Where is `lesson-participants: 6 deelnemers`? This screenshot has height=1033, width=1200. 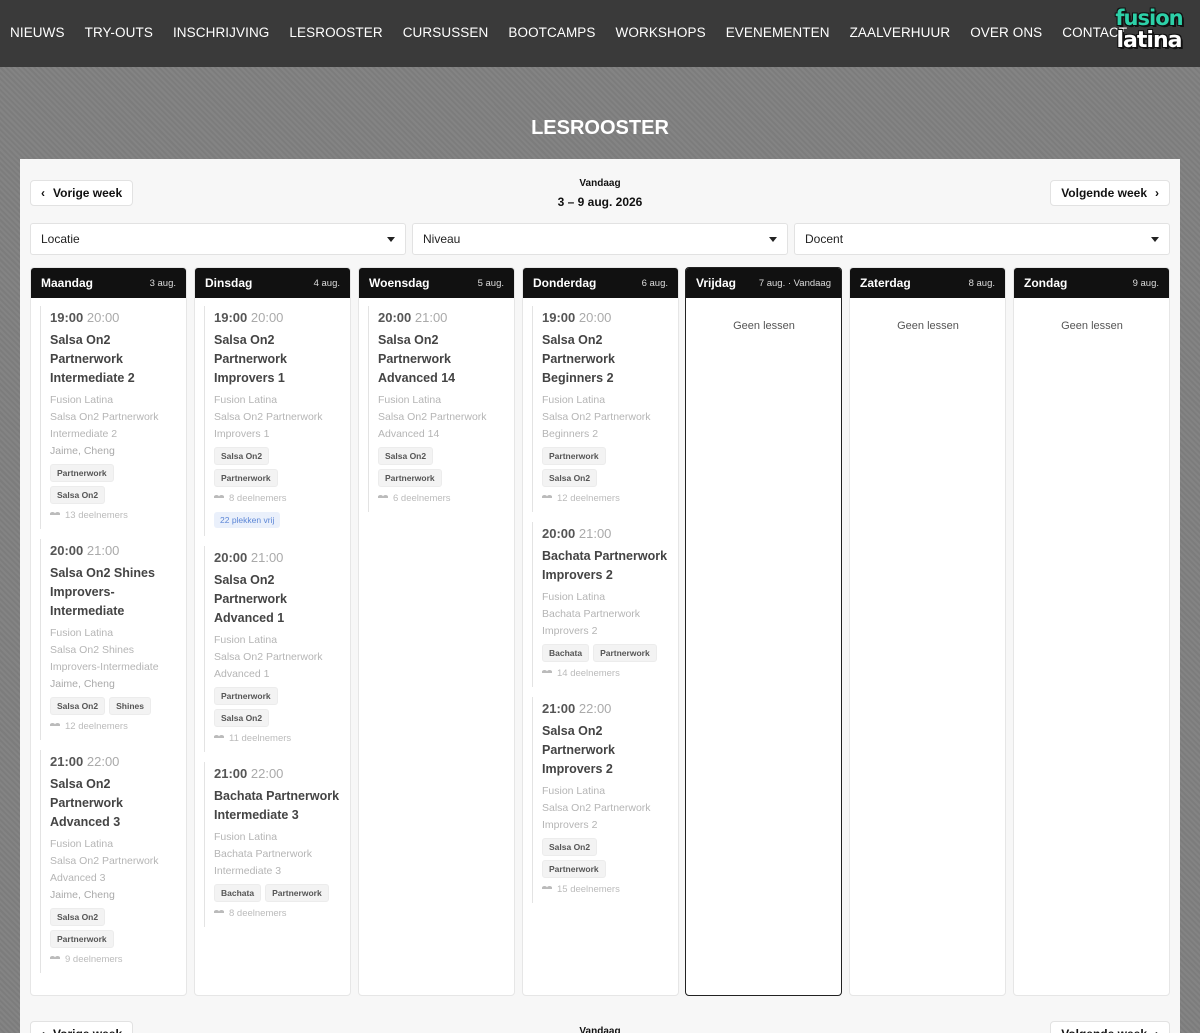 lesson-participants: 6 deelnemers is located at coordinates (442, 498).